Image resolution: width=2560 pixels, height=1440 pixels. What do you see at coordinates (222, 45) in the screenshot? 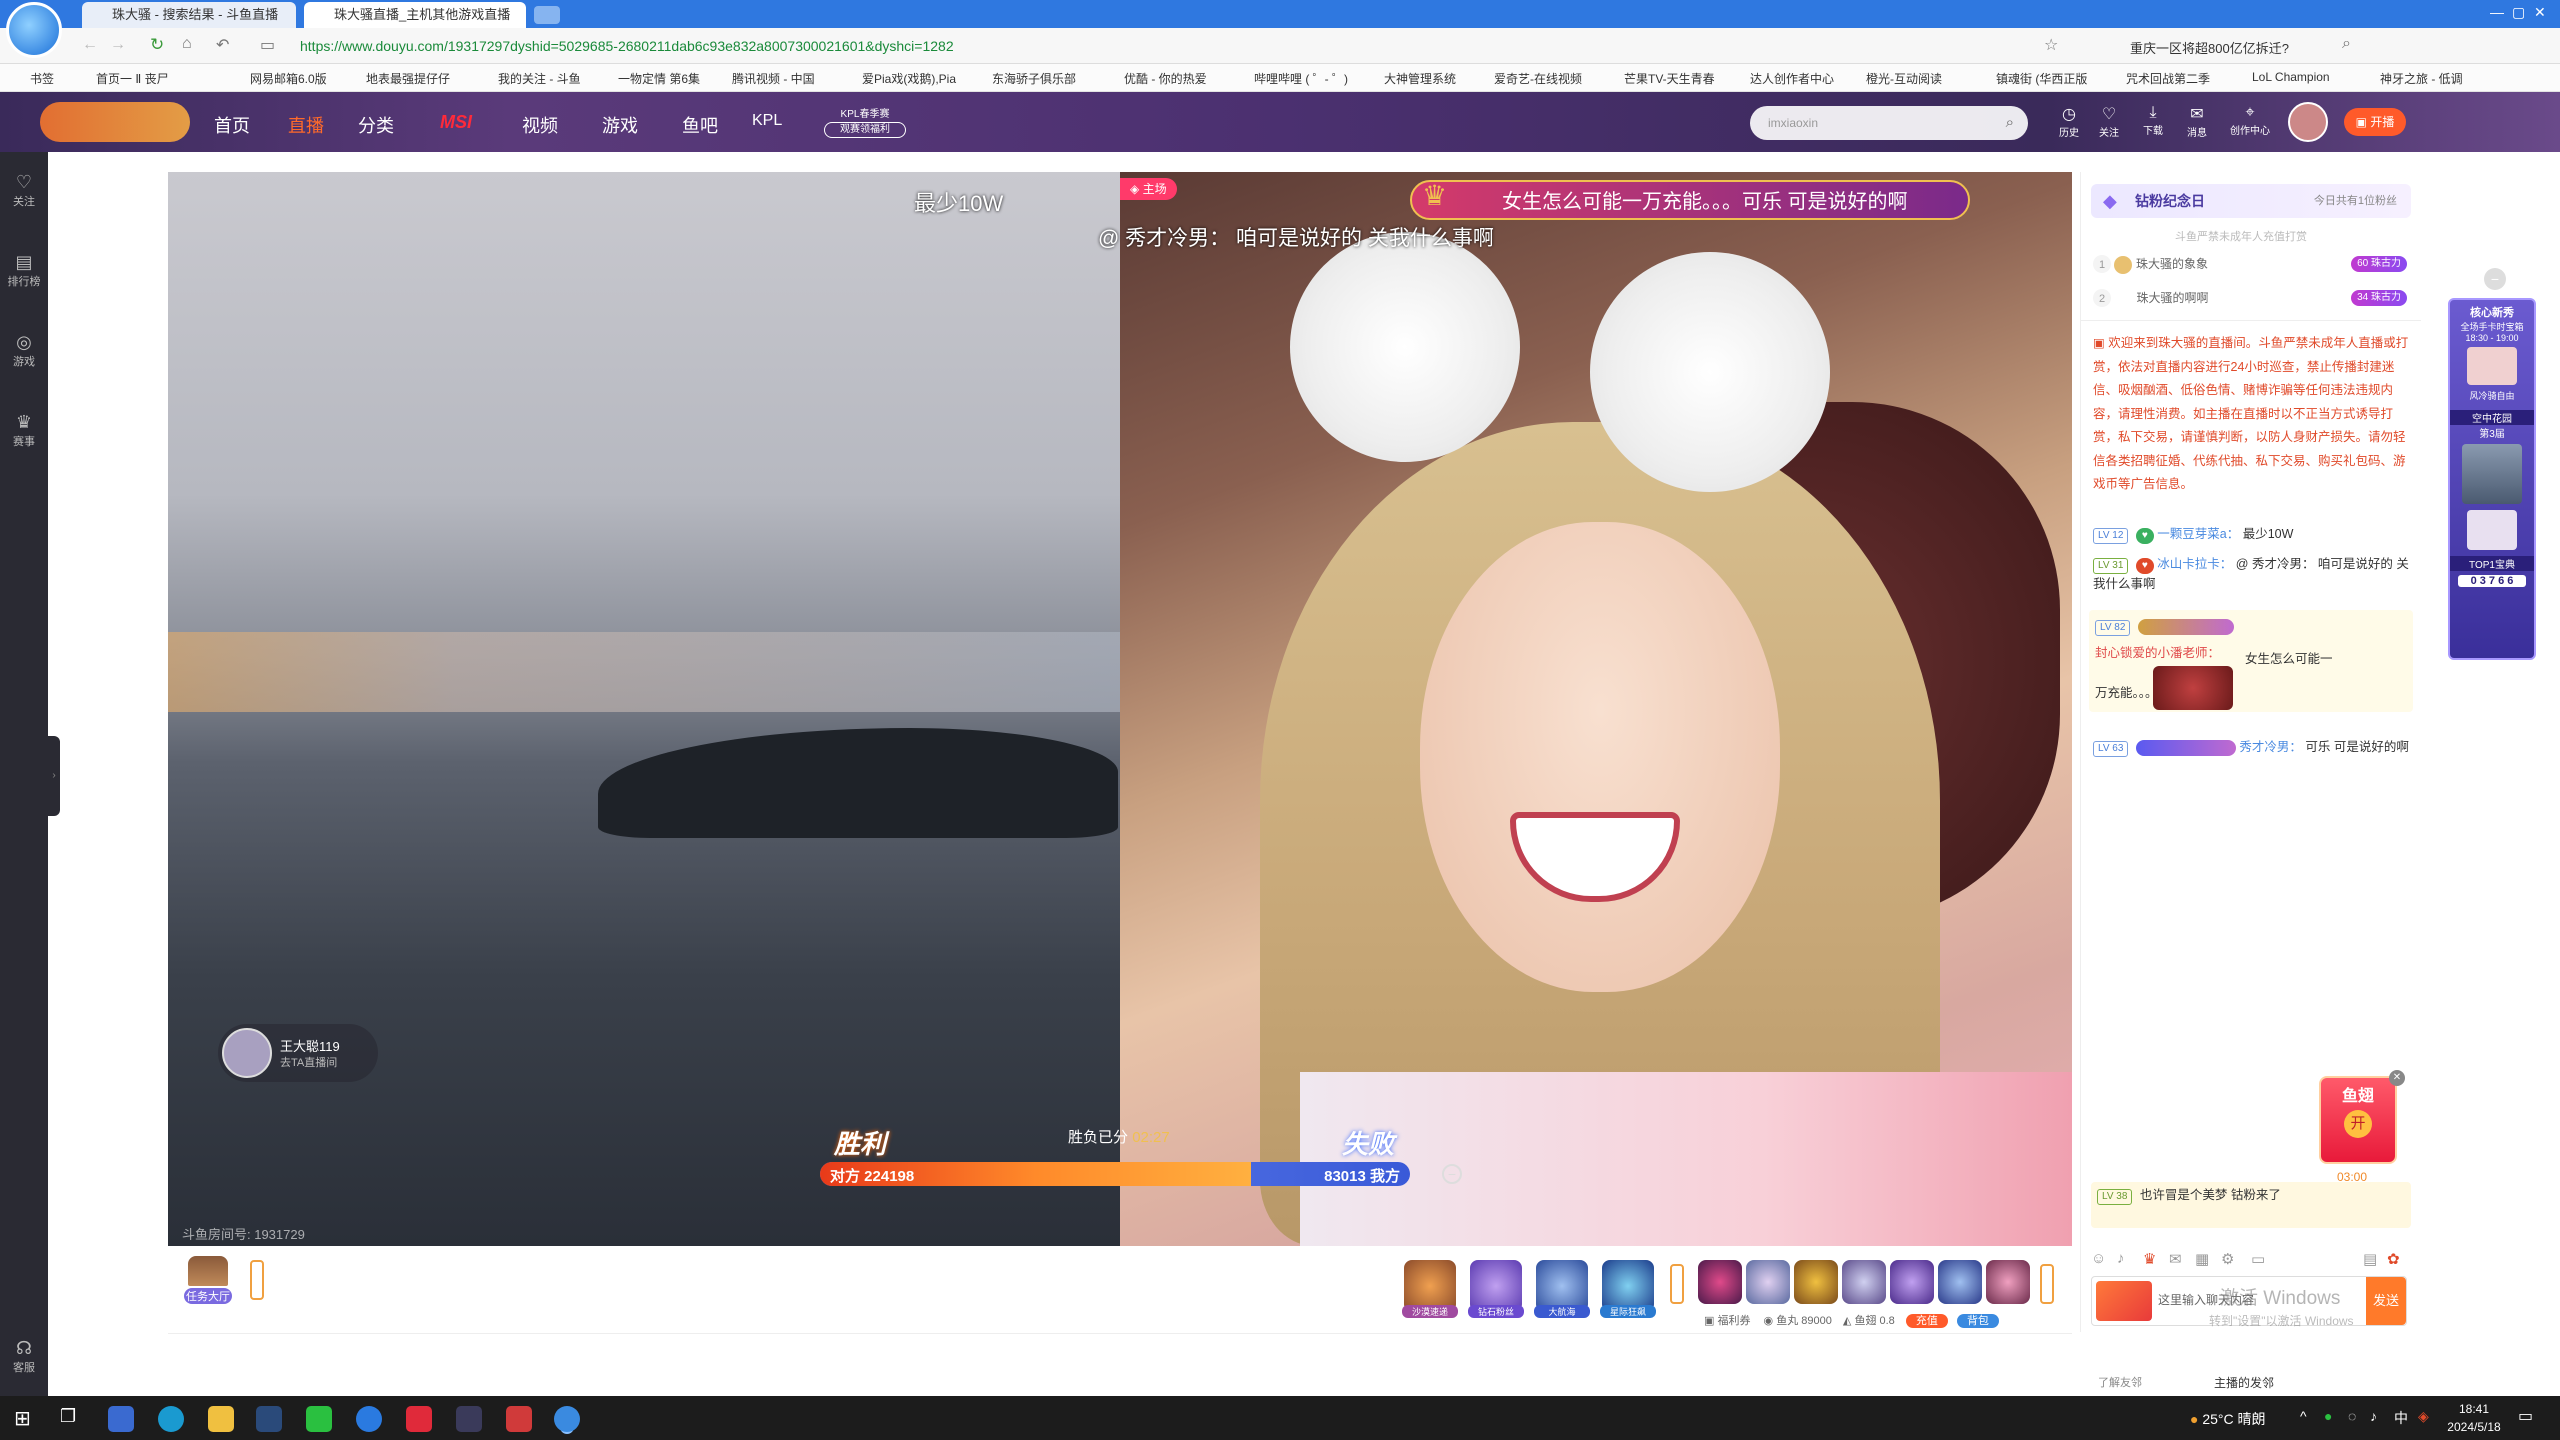
I see `undo-icon: ↶` at bounding box center [222, 45].